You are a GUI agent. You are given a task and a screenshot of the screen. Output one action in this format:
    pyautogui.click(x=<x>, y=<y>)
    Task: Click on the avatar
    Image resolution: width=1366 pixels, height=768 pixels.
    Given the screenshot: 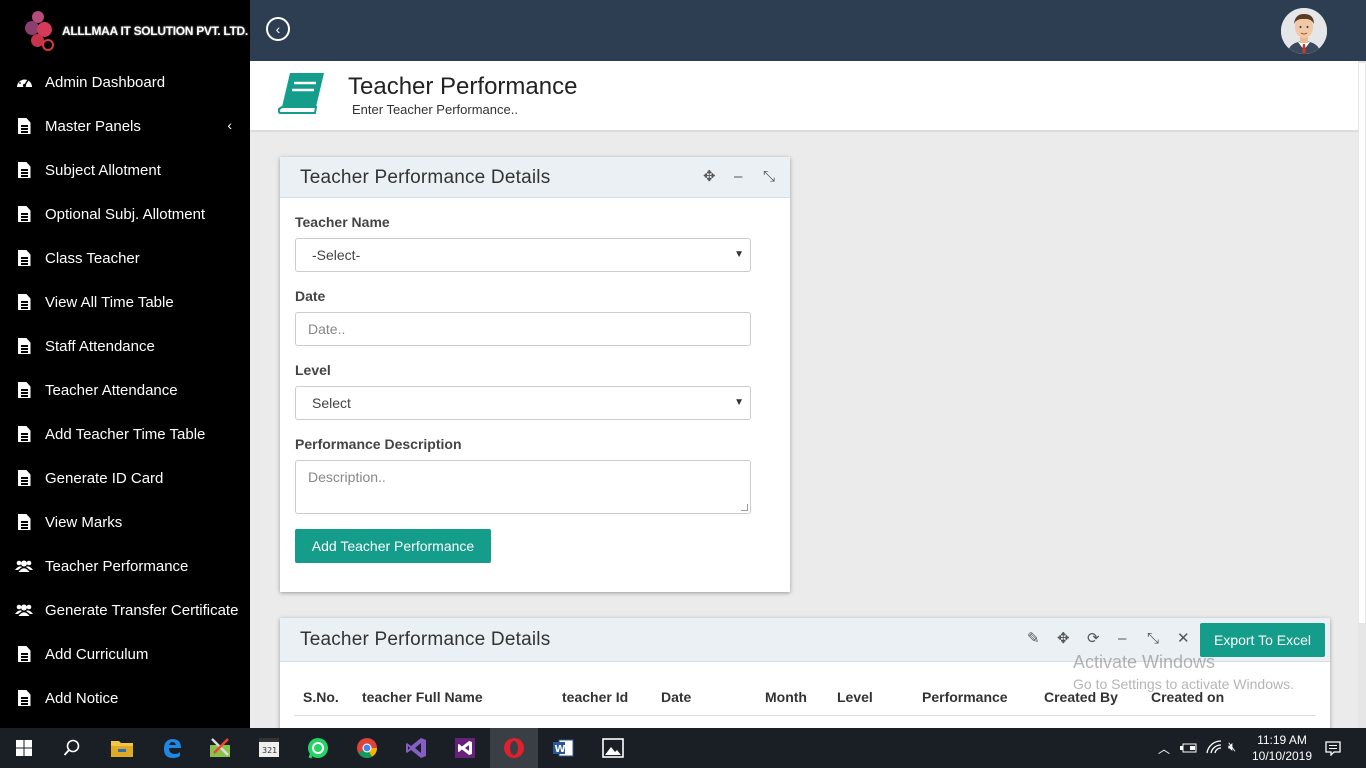 What is the action you would take?
    pyautogui.click(x=1304, y=31)
    